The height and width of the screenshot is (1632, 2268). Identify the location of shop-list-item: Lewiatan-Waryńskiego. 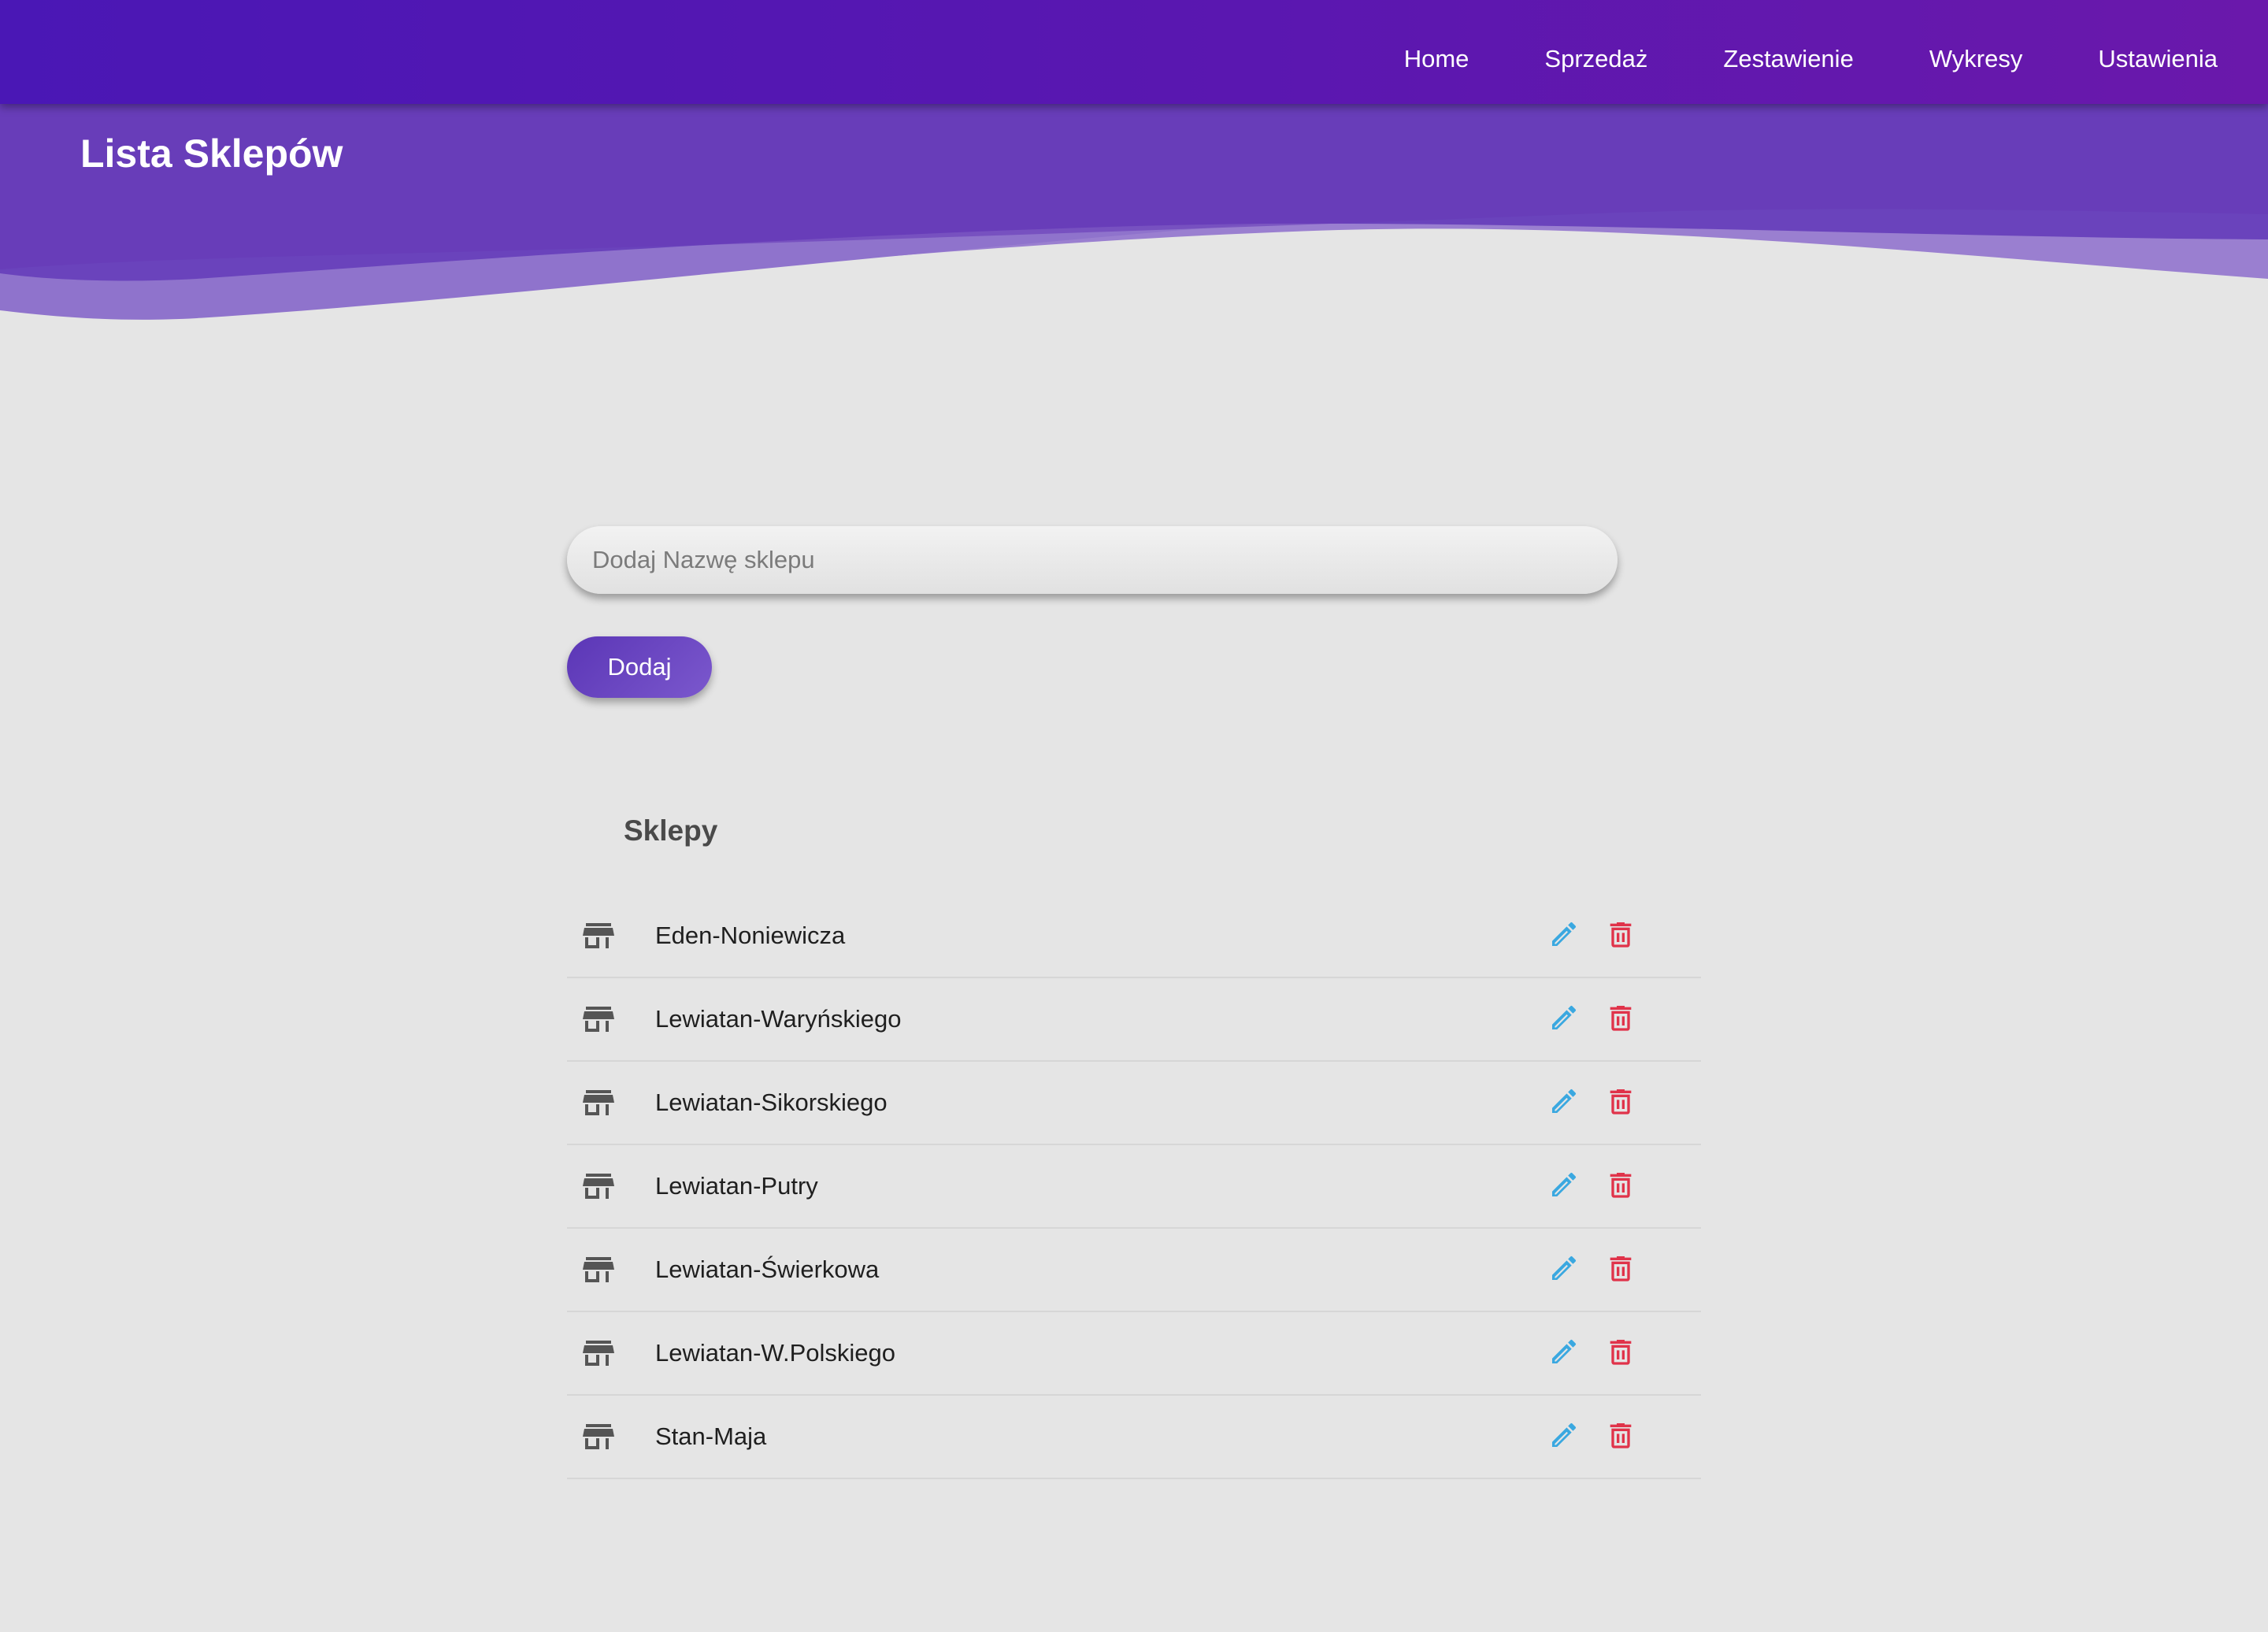
(1134, 1020).